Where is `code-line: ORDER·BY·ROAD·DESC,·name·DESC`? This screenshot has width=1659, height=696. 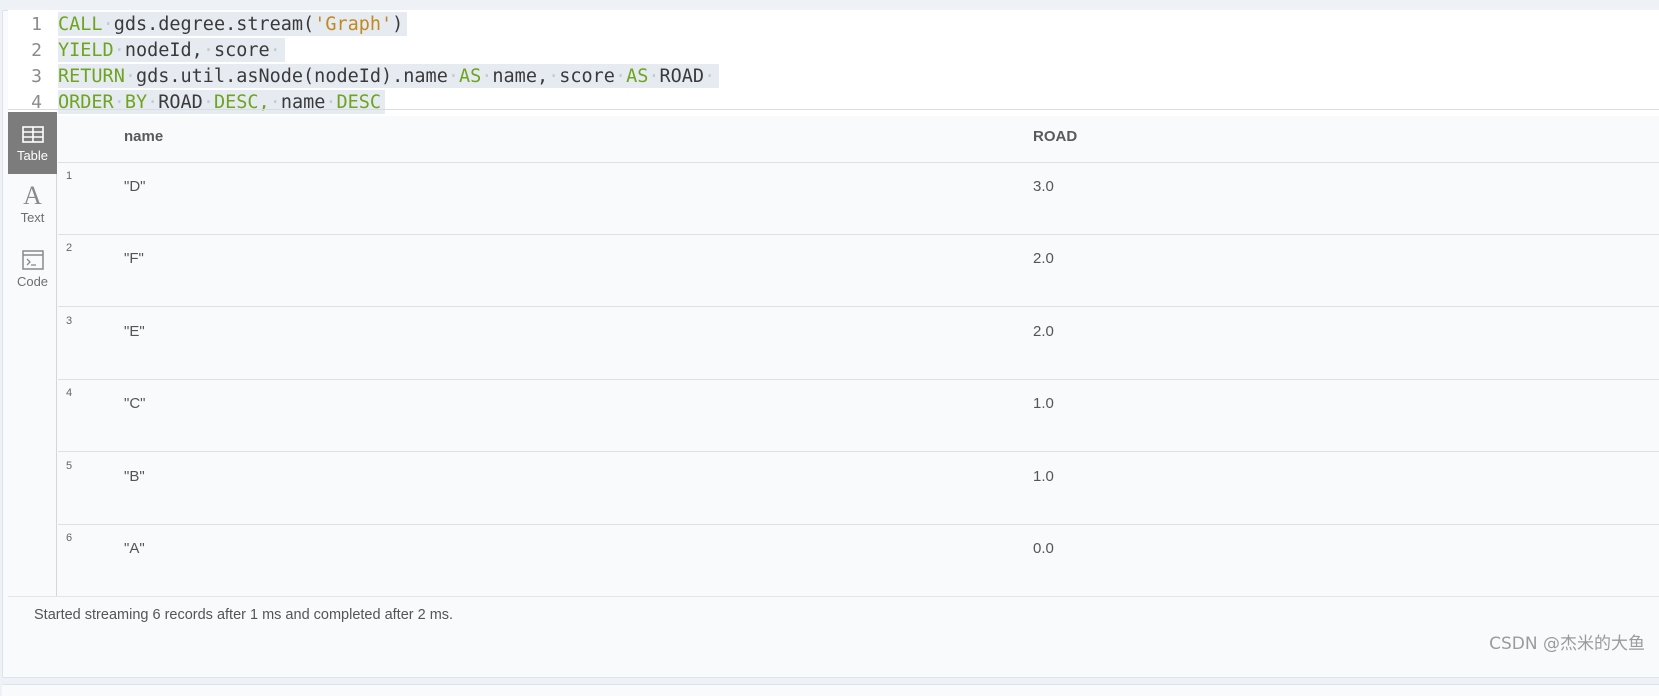 code-line: ORDER·BY·ROAD·DESC,·name·DESC is located at coordinates (222, 102).